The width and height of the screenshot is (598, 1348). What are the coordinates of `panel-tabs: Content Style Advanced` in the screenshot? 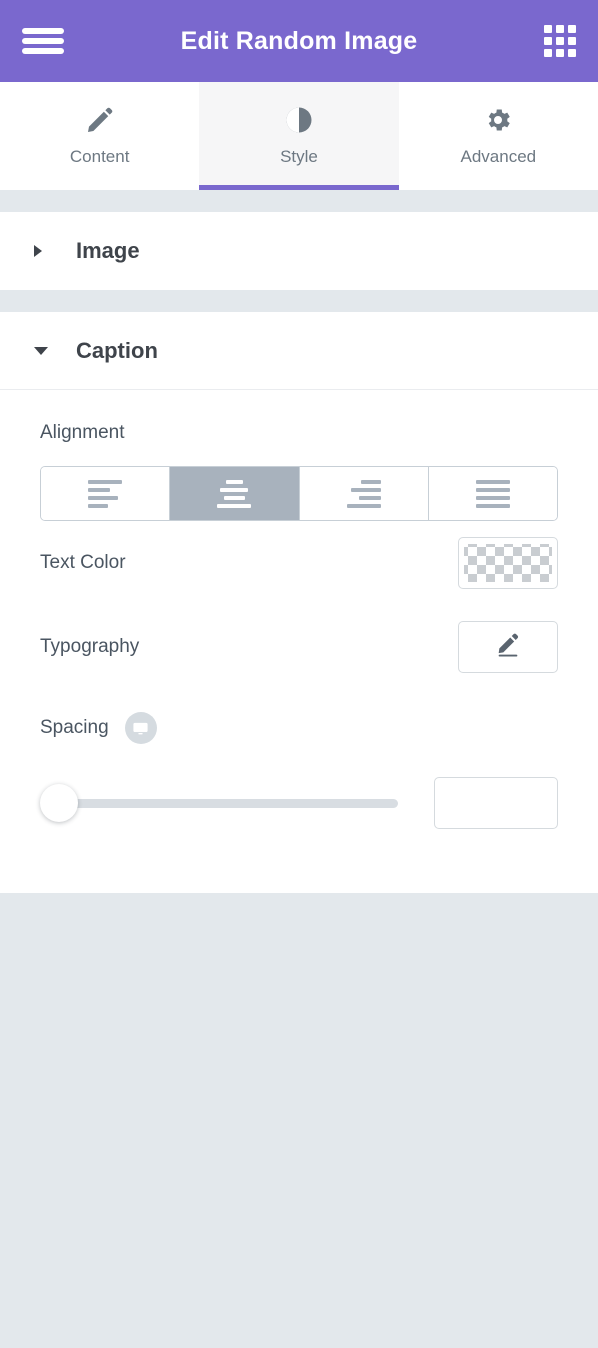 It's located at (299, 136).